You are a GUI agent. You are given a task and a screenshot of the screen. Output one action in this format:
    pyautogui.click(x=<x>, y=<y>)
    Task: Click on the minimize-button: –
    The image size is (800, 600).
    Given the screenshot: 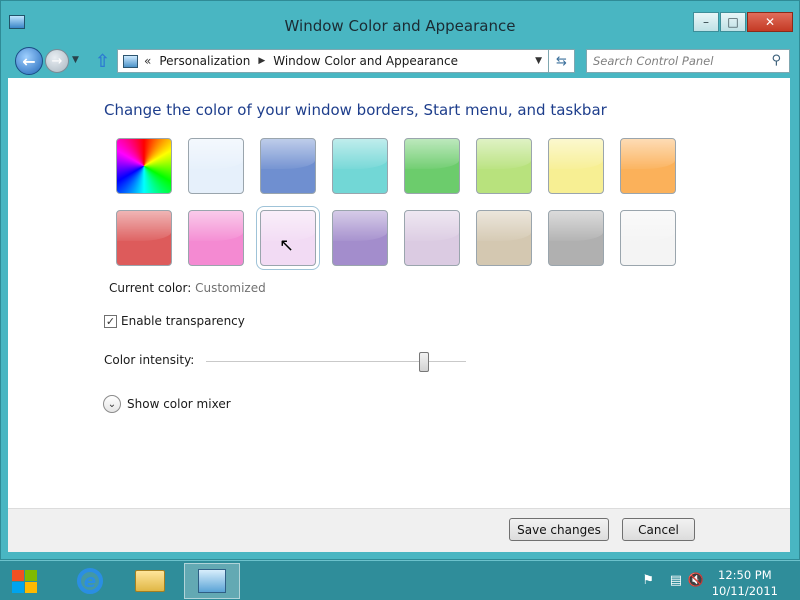 What is the action you would take?
    pyautogui.click(x=706, y=22)
    